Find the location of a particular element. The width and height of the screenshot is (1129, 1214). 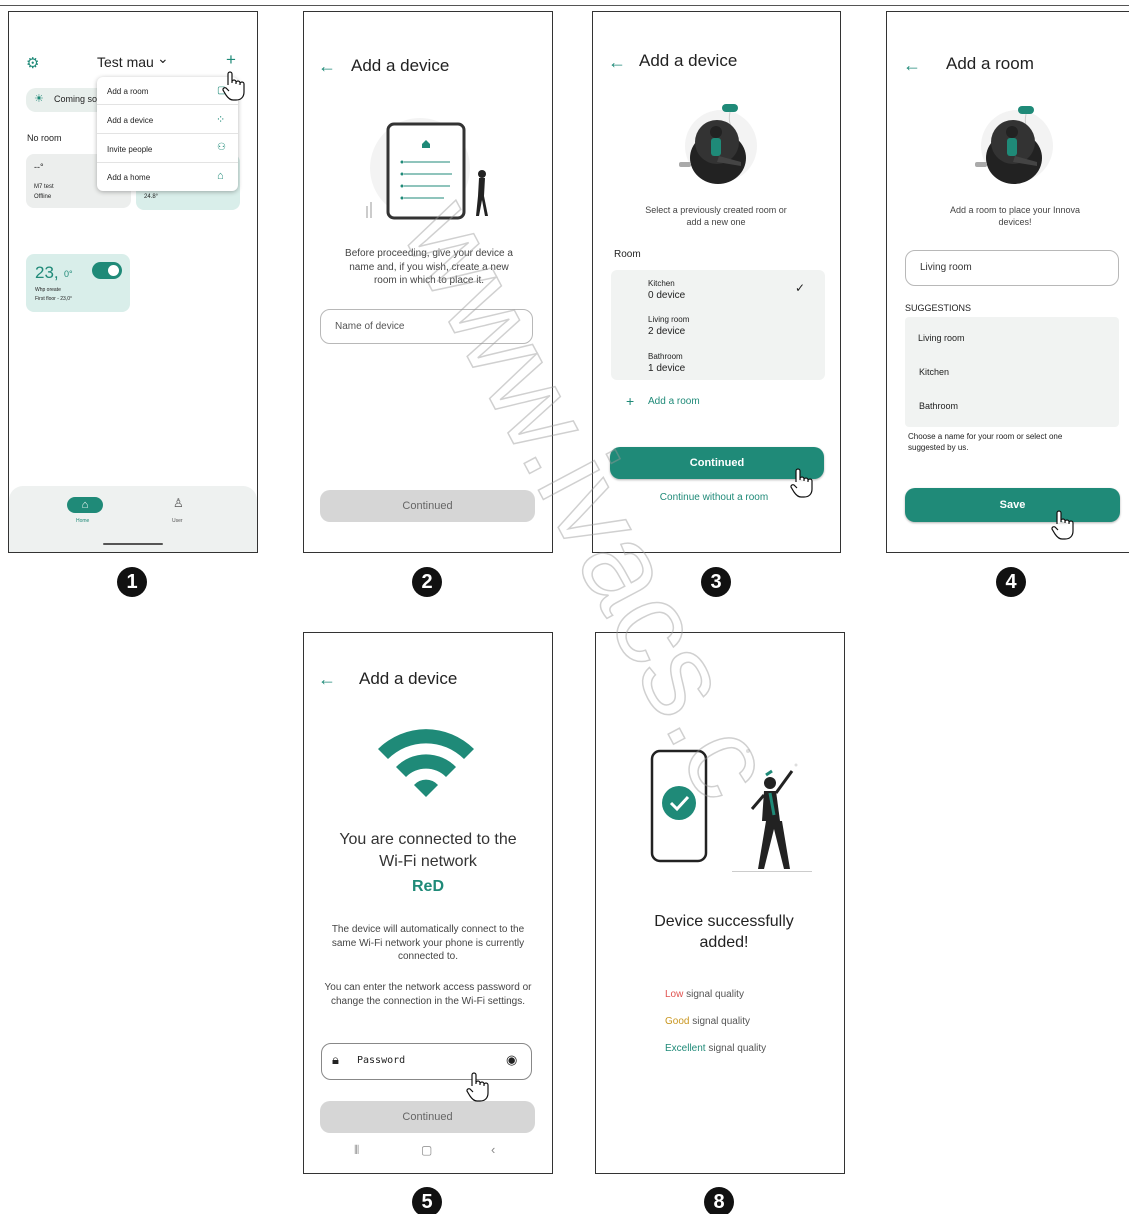

description: Add a room to place your Innova devices! is located at coordinates (1015, 216).